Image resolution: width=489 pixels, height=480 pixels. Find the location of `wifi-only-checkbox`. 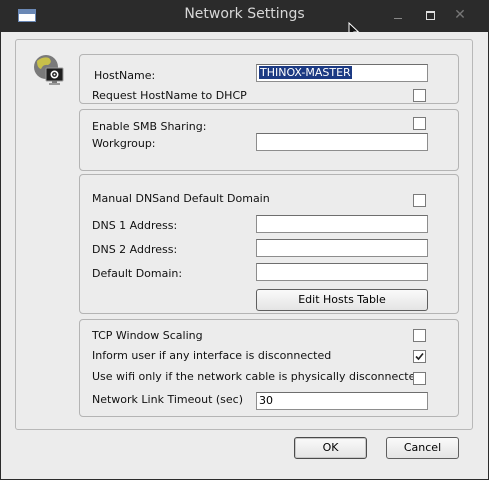

wifi-only-checkbox is located at coordinates (419, 378).